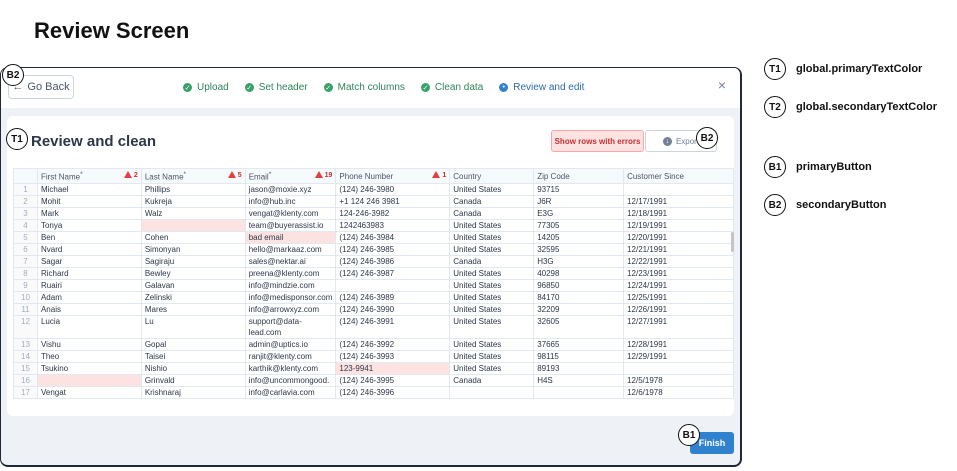  What do you see at coordinates (678, 201) in the screenshot?
I see `table-cell: 12/17/1991` at bounding box center [678, 201].